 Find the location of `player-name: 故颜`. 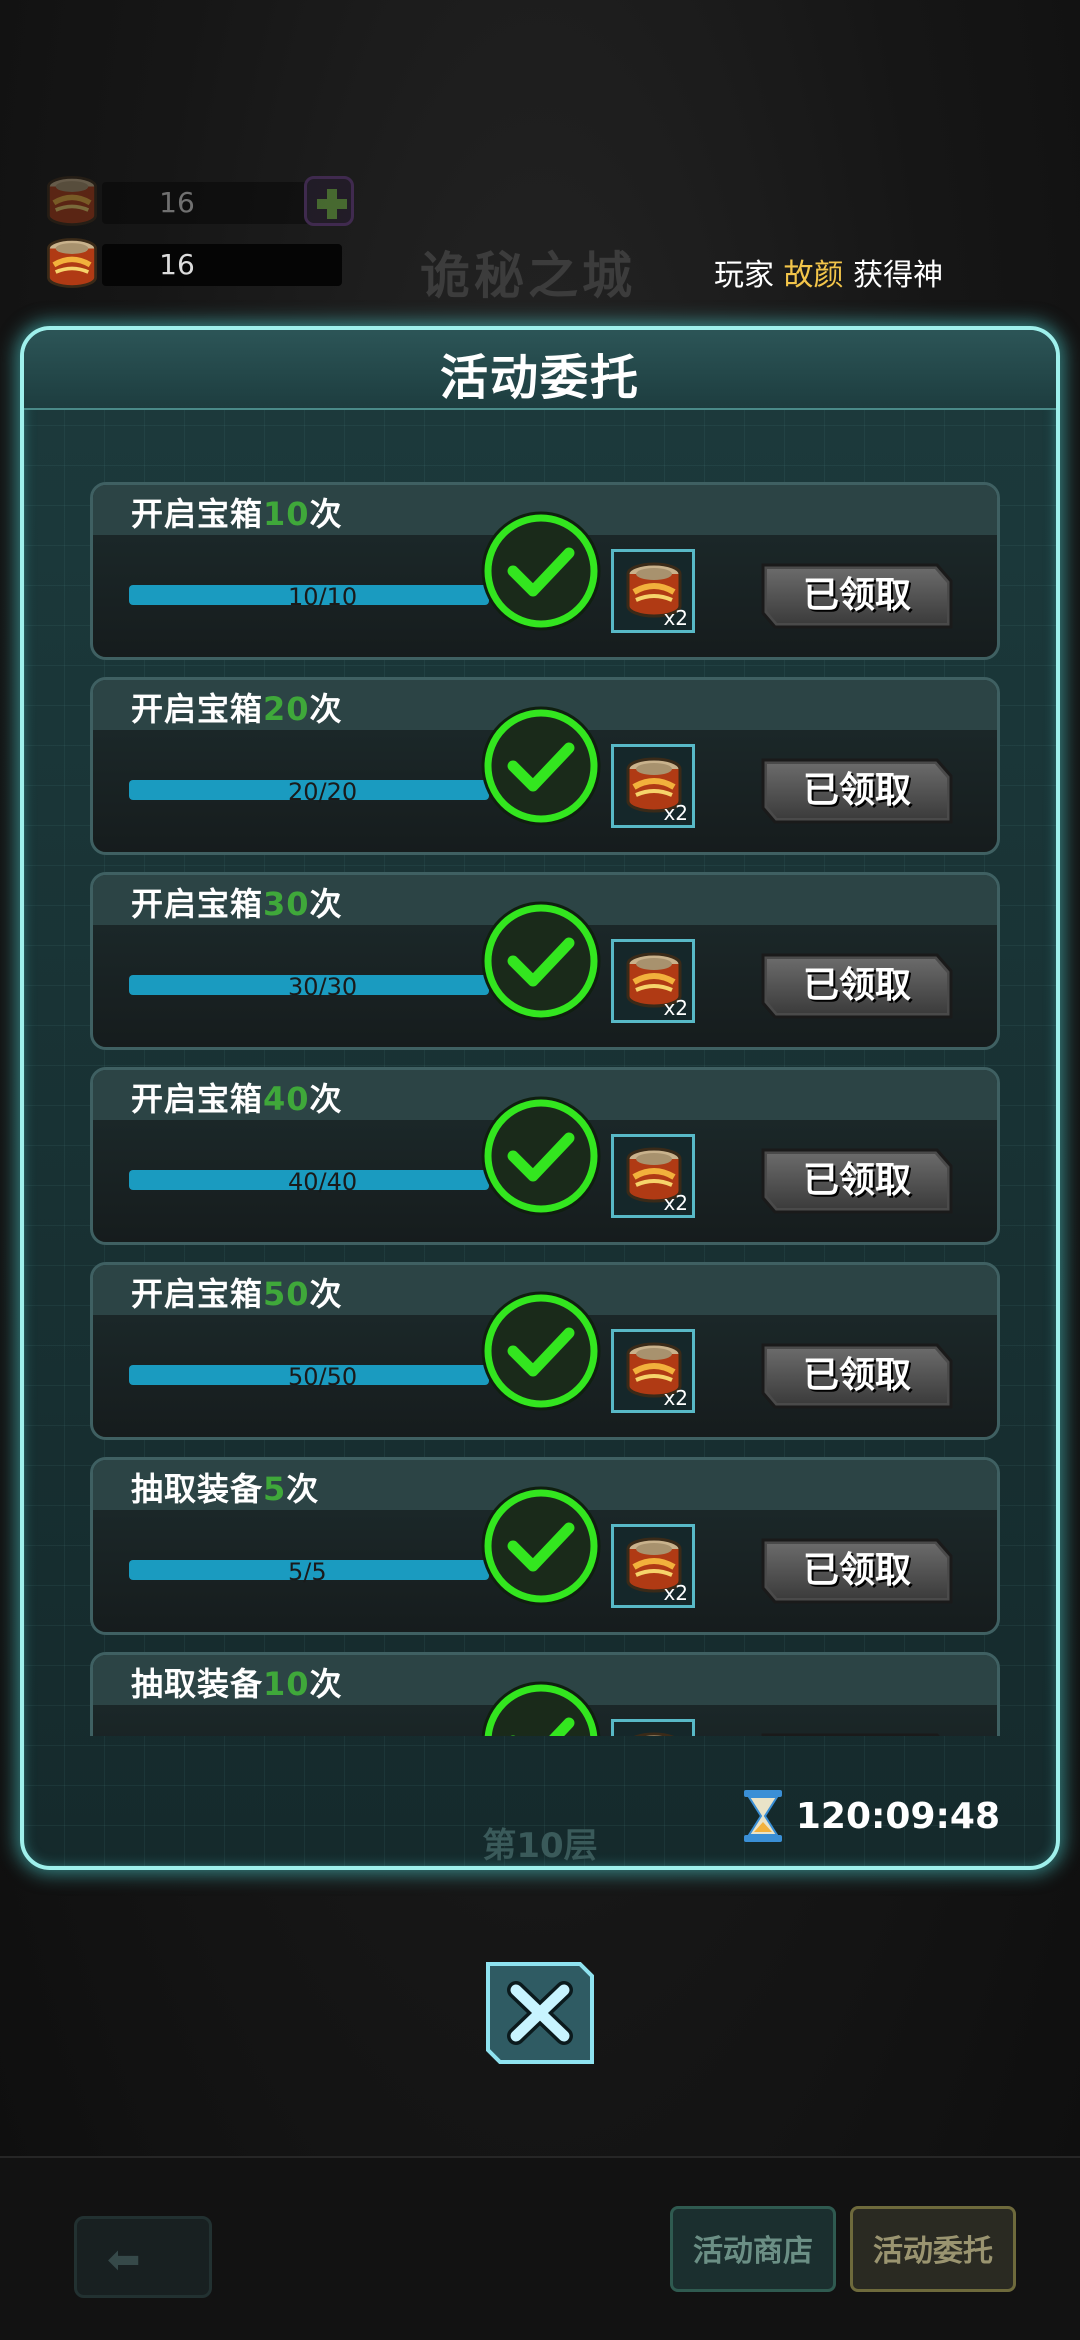

player-name: 故颜 is located at coordinates (813, 275).